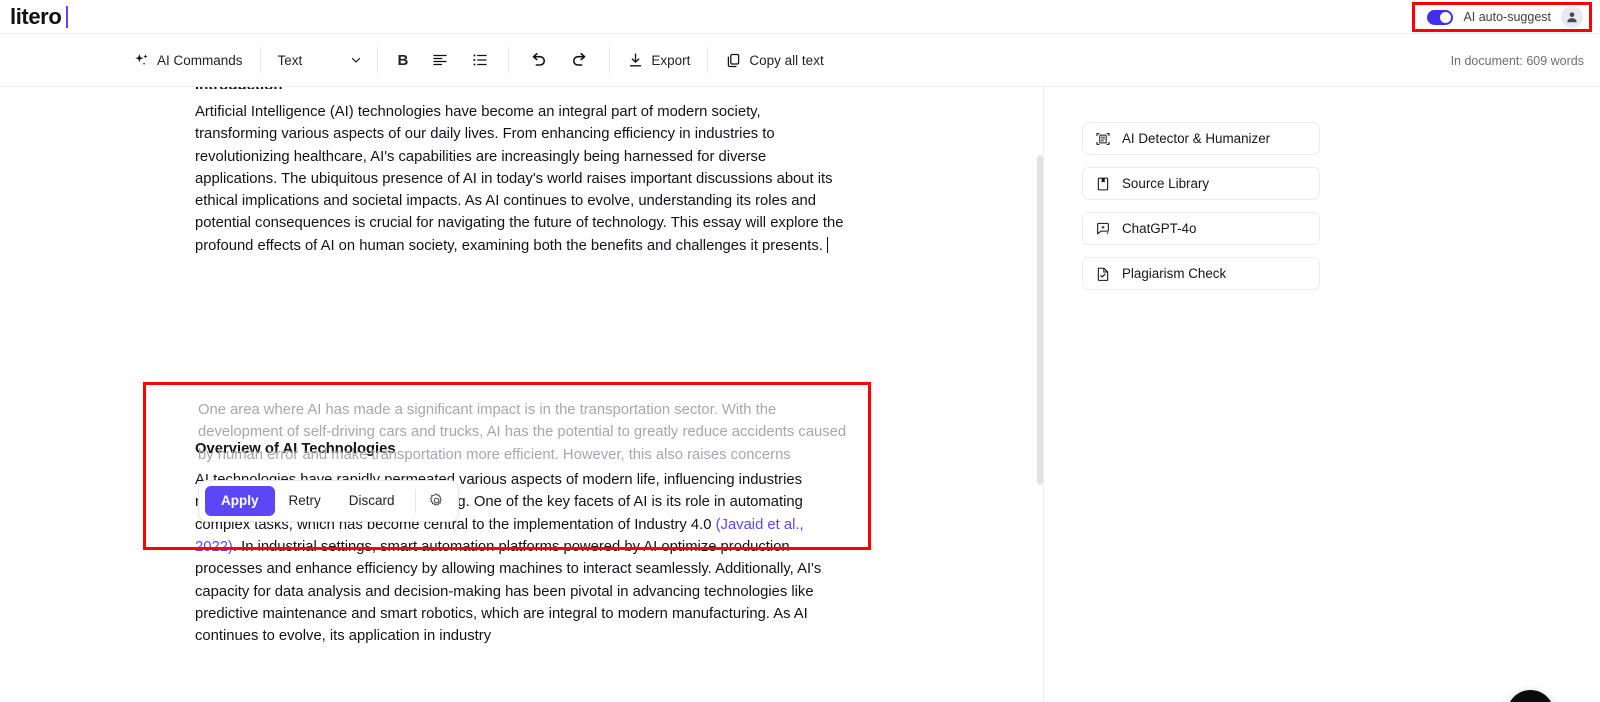 This screenshot has height=702, width=1600. I want to click on ai-detector-icon, so click(1103, 138).